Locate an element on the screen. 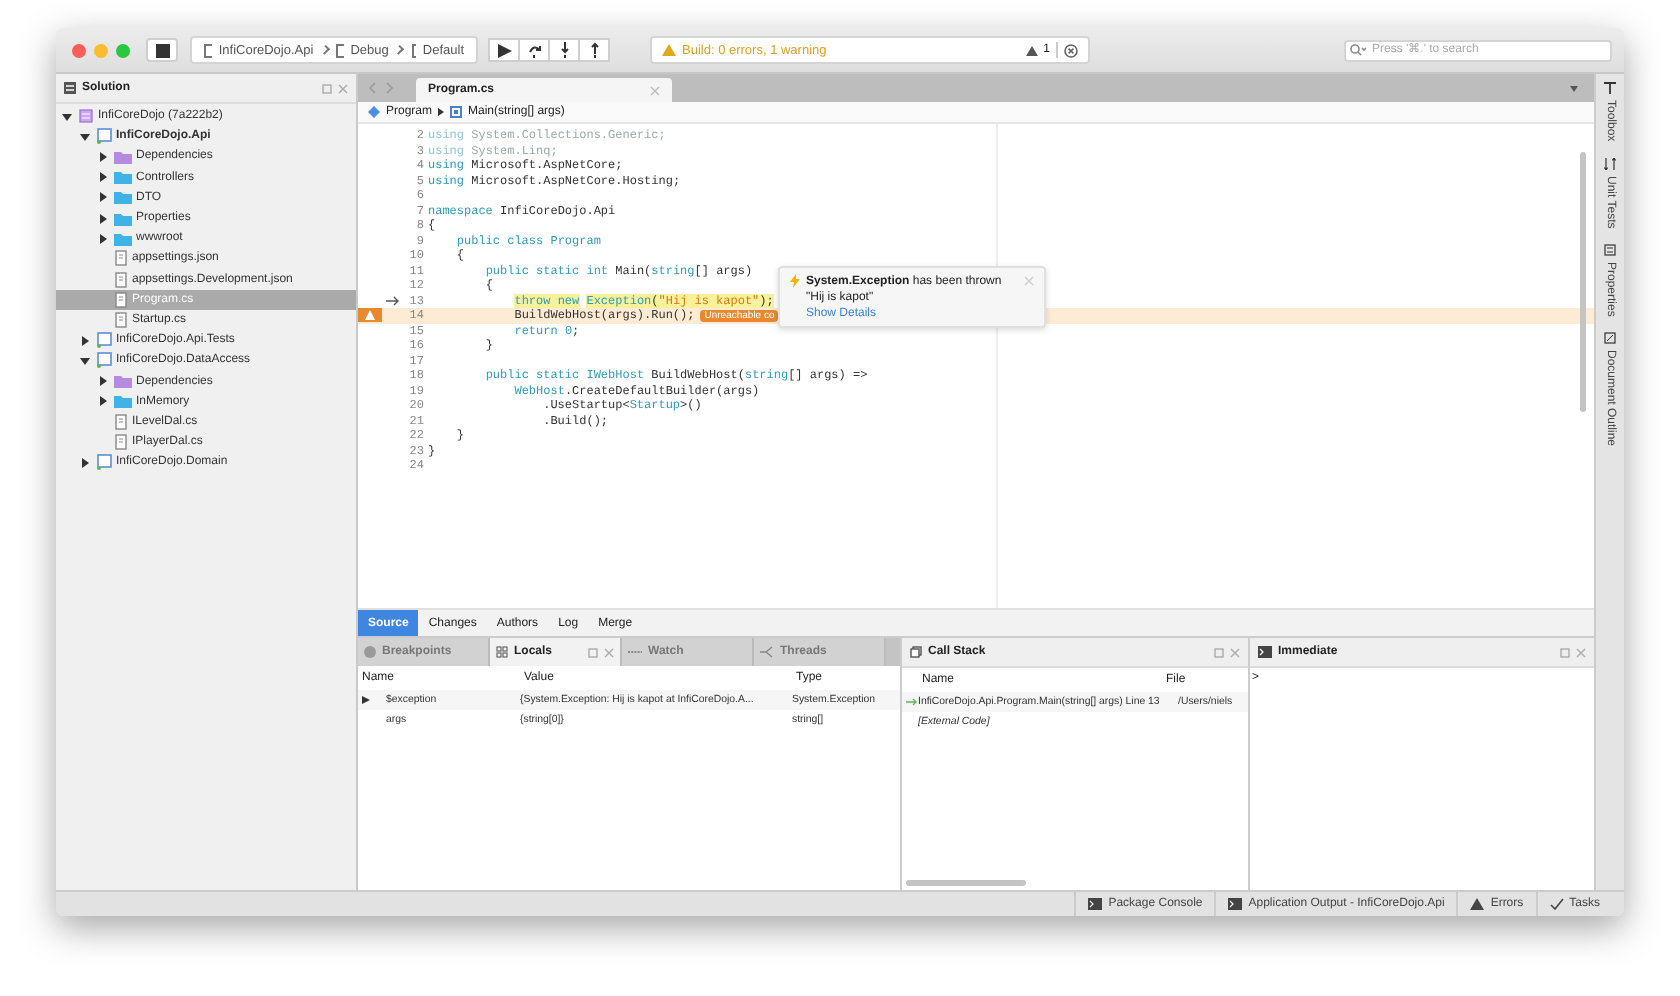  run-button is located at coordinates (504, 50).